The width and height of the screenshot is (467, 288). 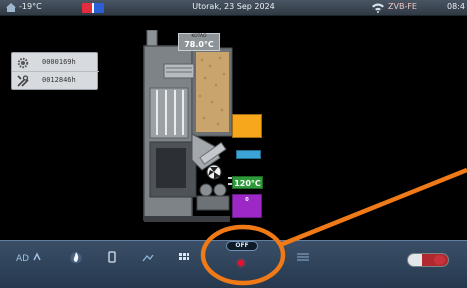 I want to click on grid-icon, so click(x=184, y=256).